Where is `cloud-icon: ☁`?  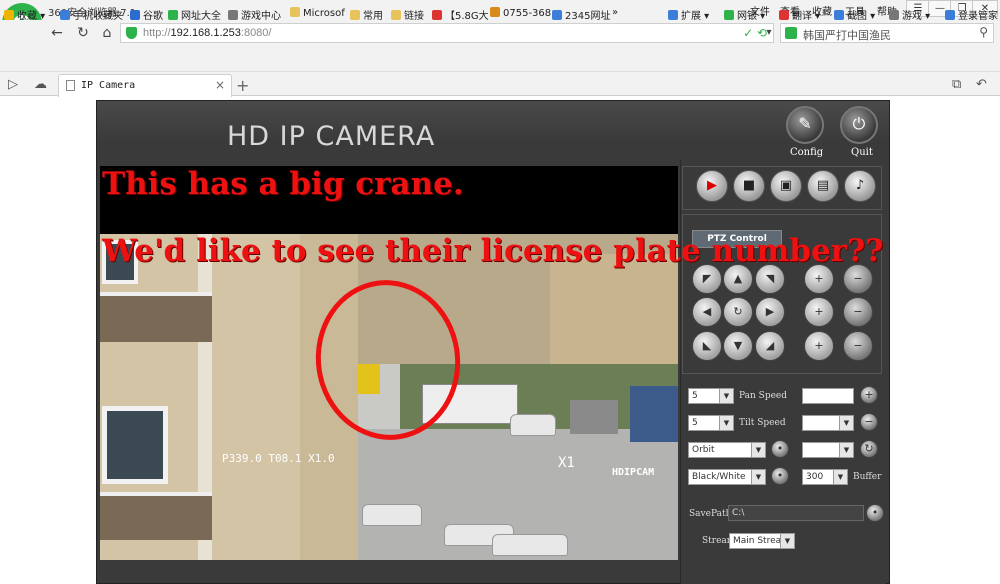
cloud-icon: ☁ is located at coordinates (40, 84).